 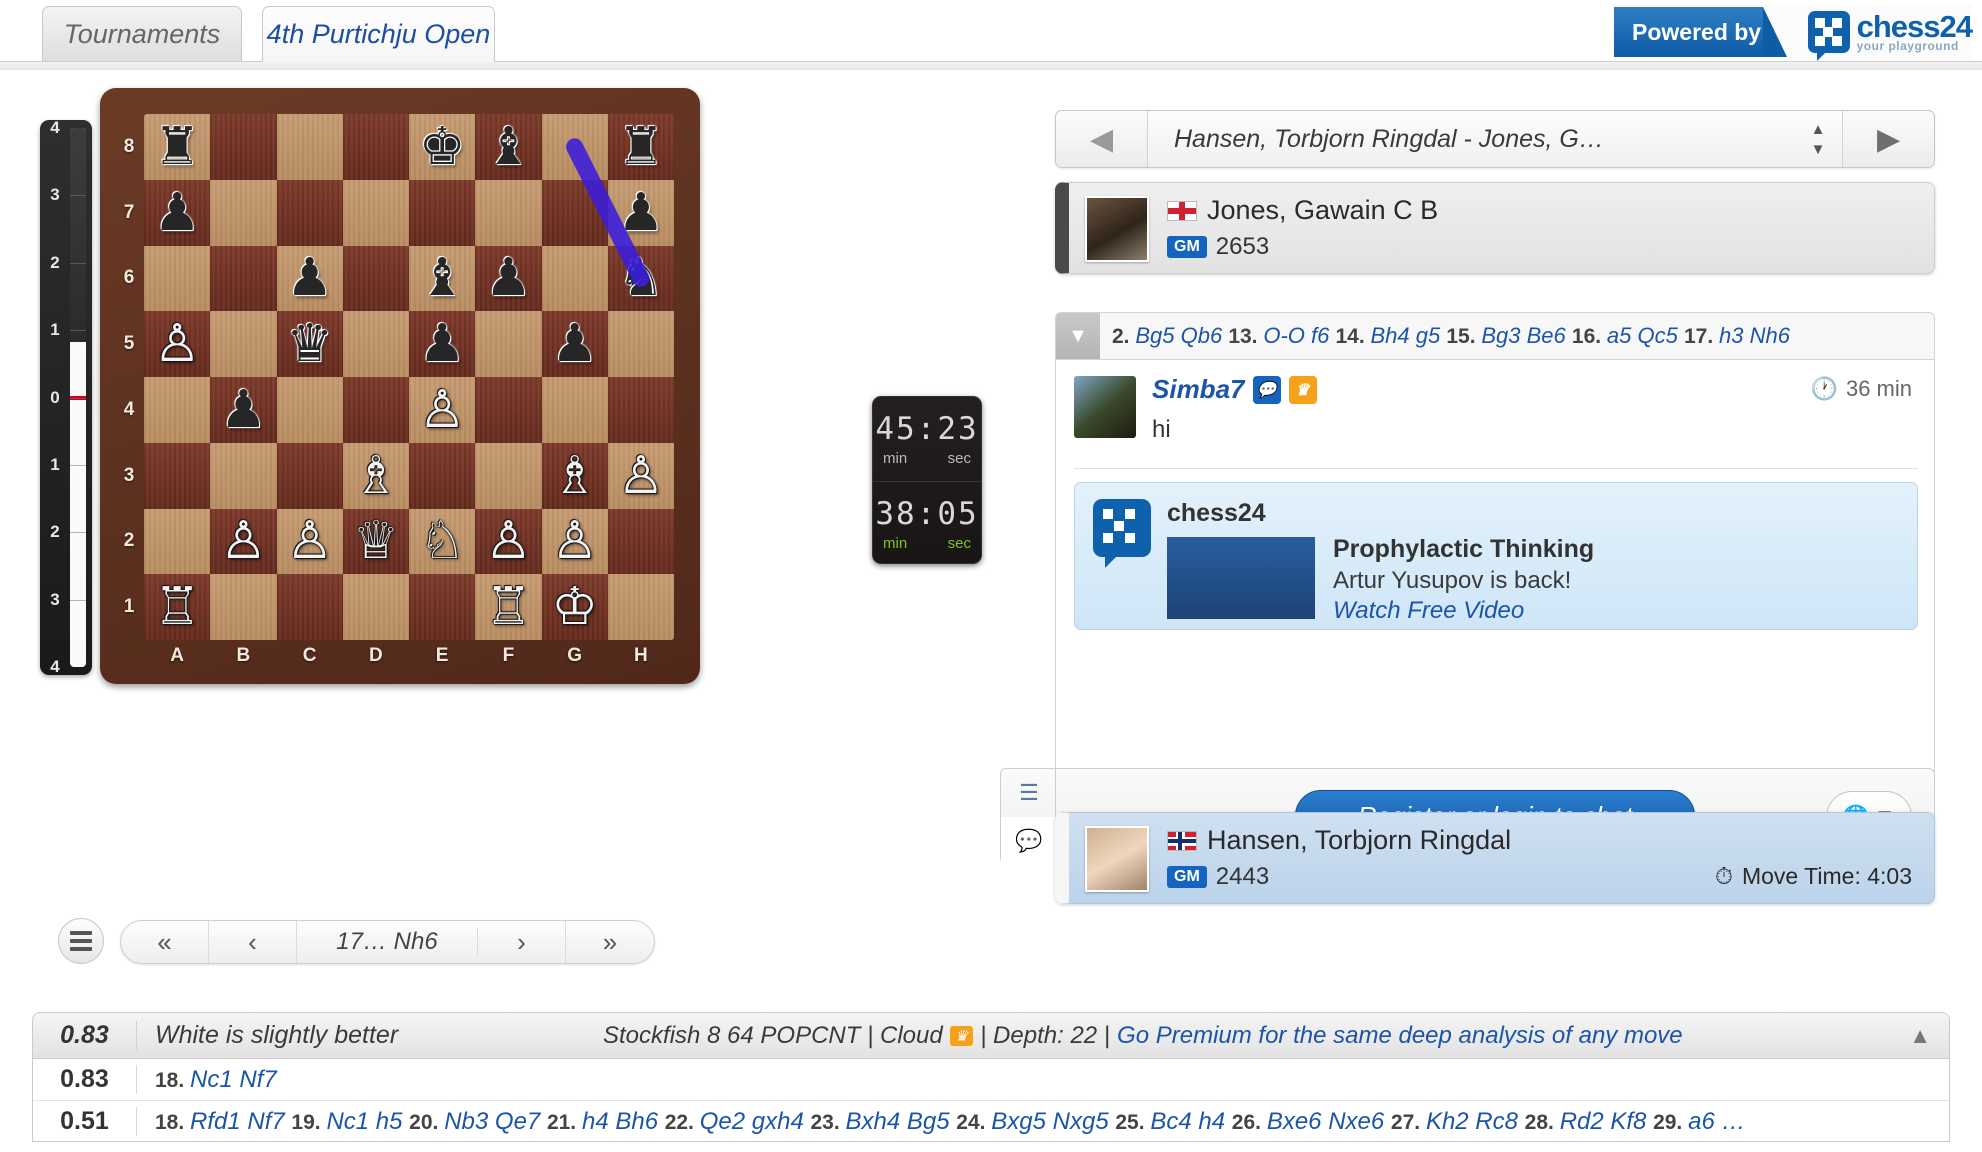 I want to click on piece-black-bishop-f8: ♝, so click(x=508, y=147).